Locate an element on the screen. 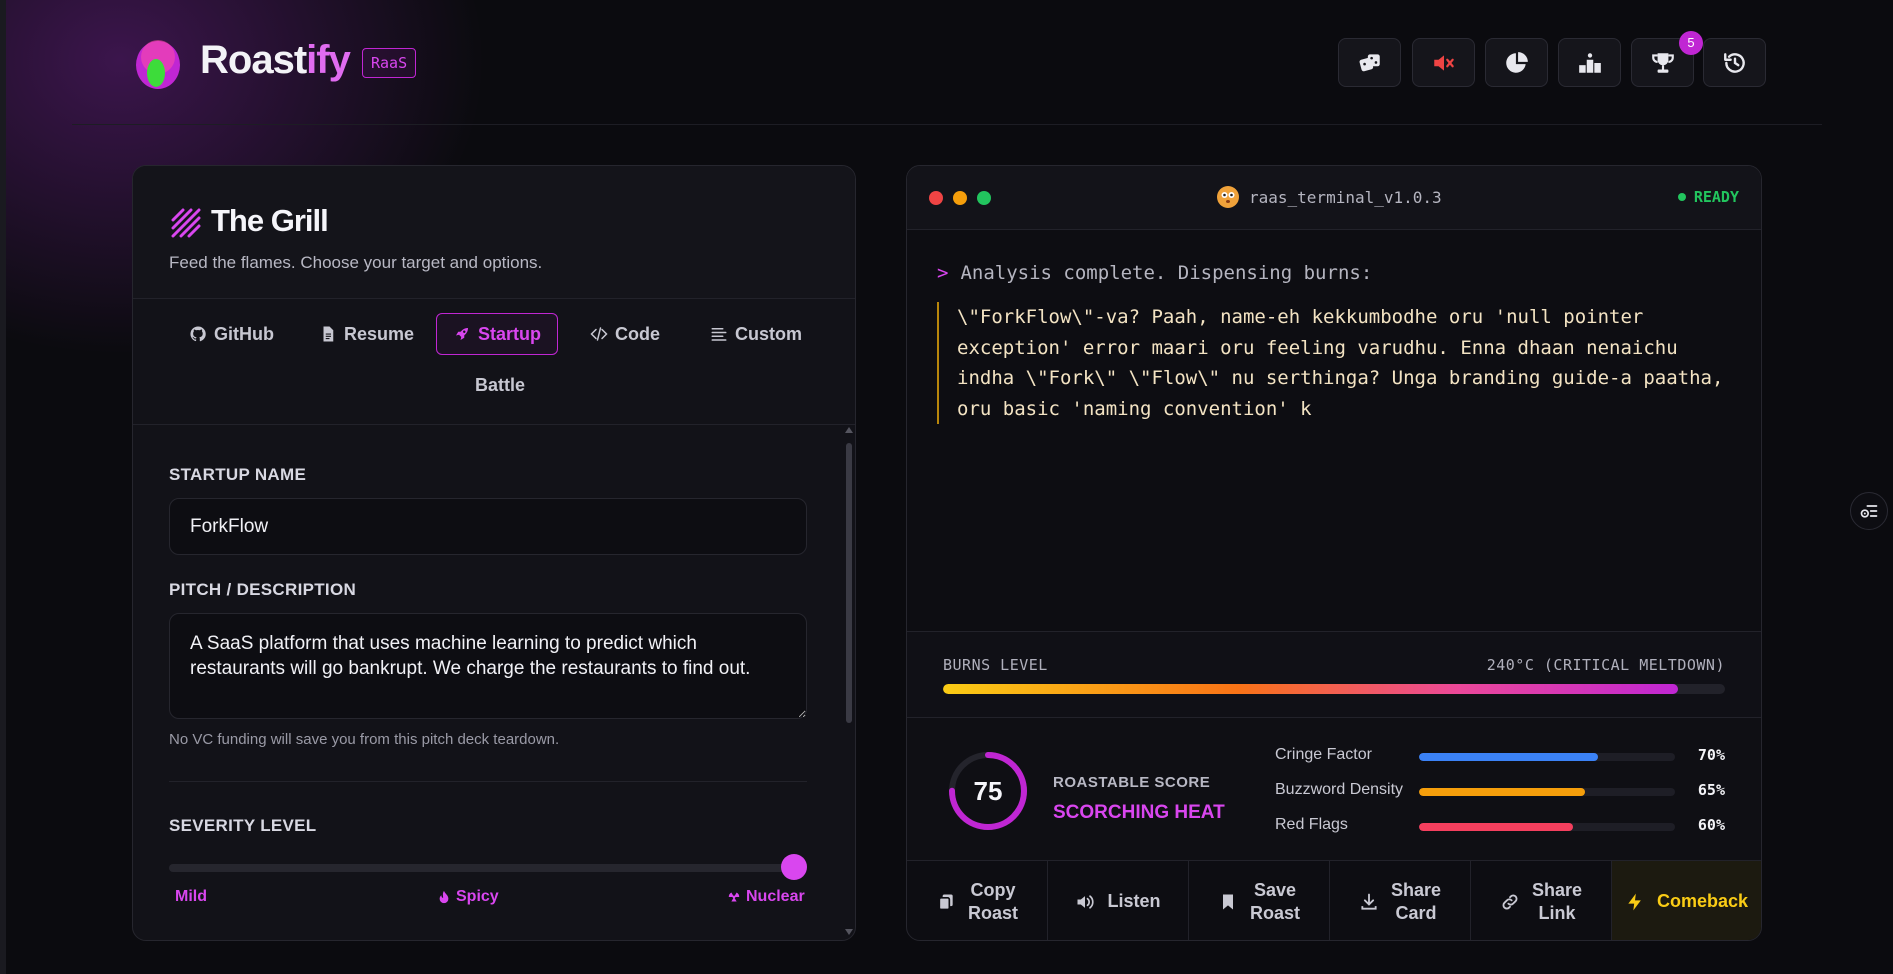 The image size is (1893, 974). comeback-button: Comeback is located at coordinates (1686, 900).